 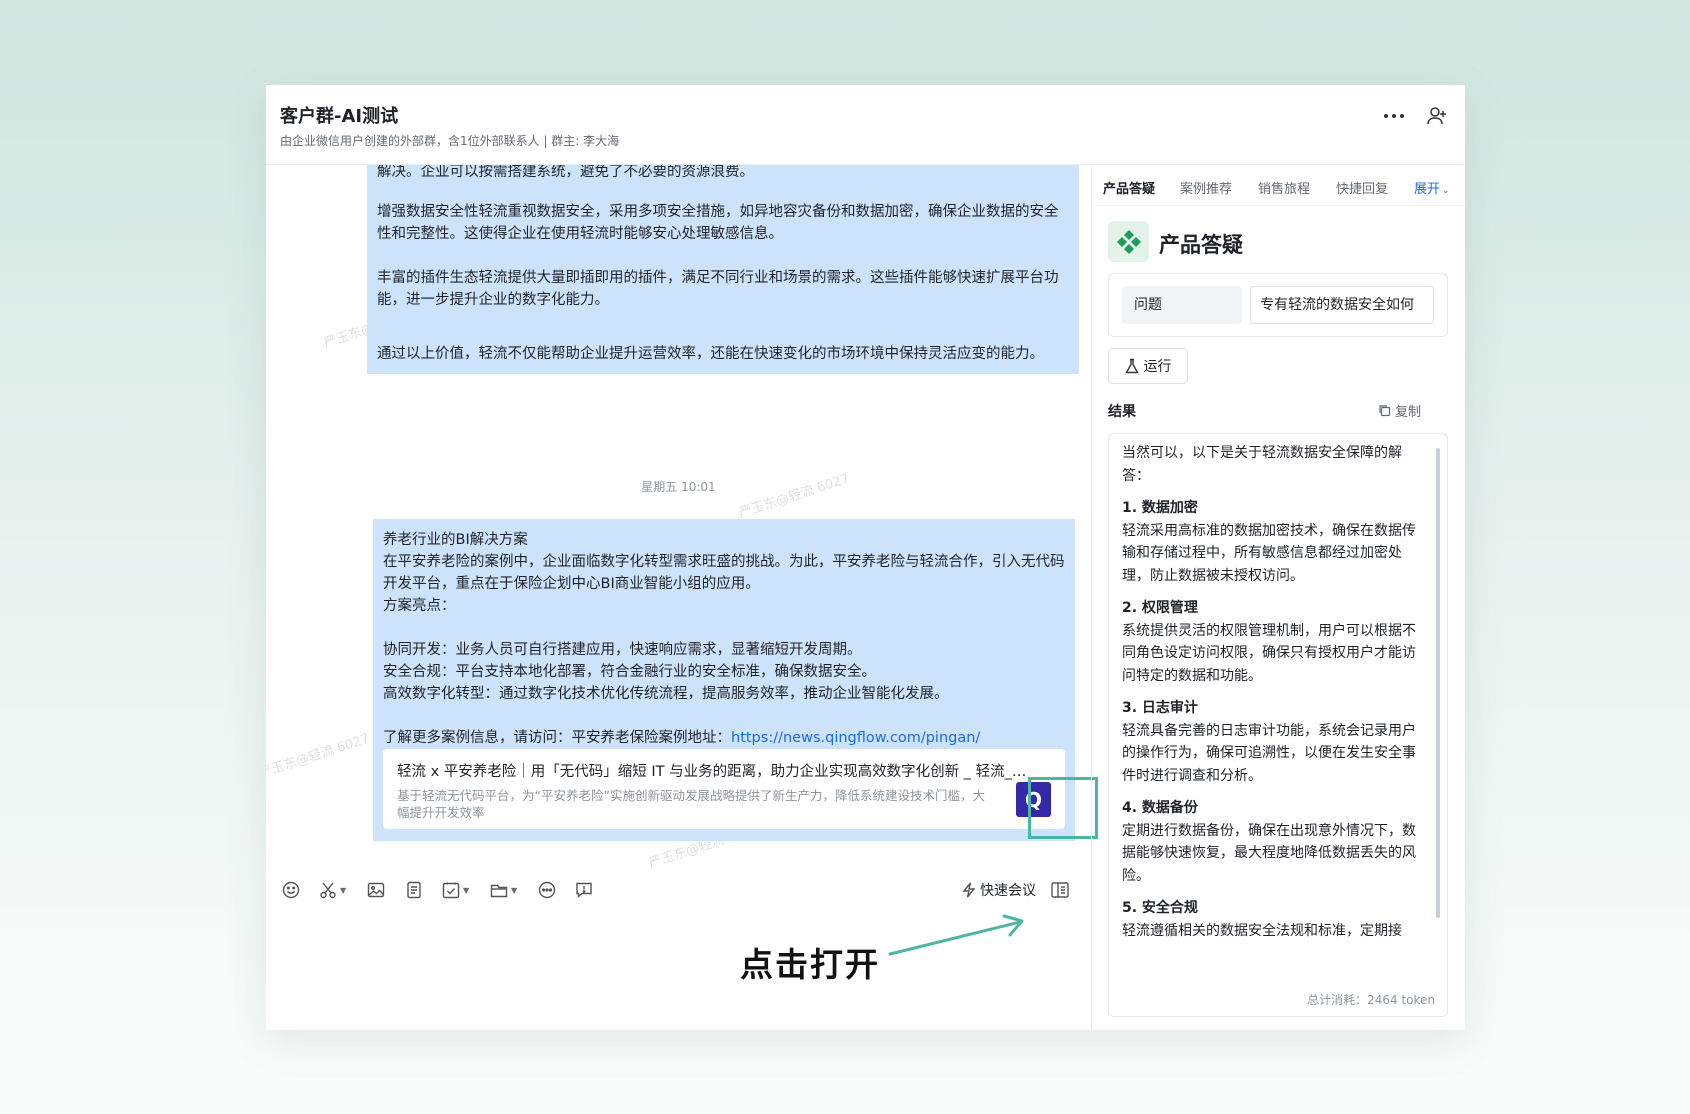 What do you see at coordinates (1284, 187) in the screenshot?
I see `tab-sales-journey: 销售旅程` at bounding box center [1284, 187].